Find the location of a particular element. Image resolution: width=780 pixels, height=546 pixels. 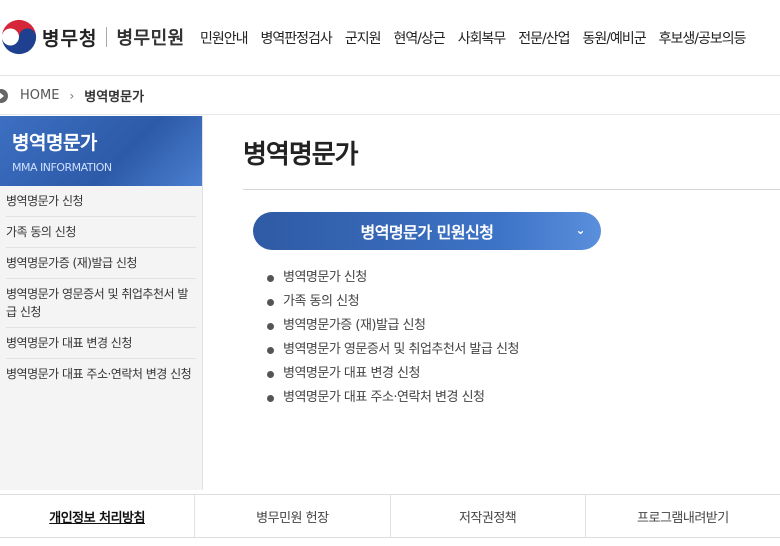

list-item-label: 병역명문가 영문증서 및 취업추천서 발급 신청 is located at coordinates (401, 349).